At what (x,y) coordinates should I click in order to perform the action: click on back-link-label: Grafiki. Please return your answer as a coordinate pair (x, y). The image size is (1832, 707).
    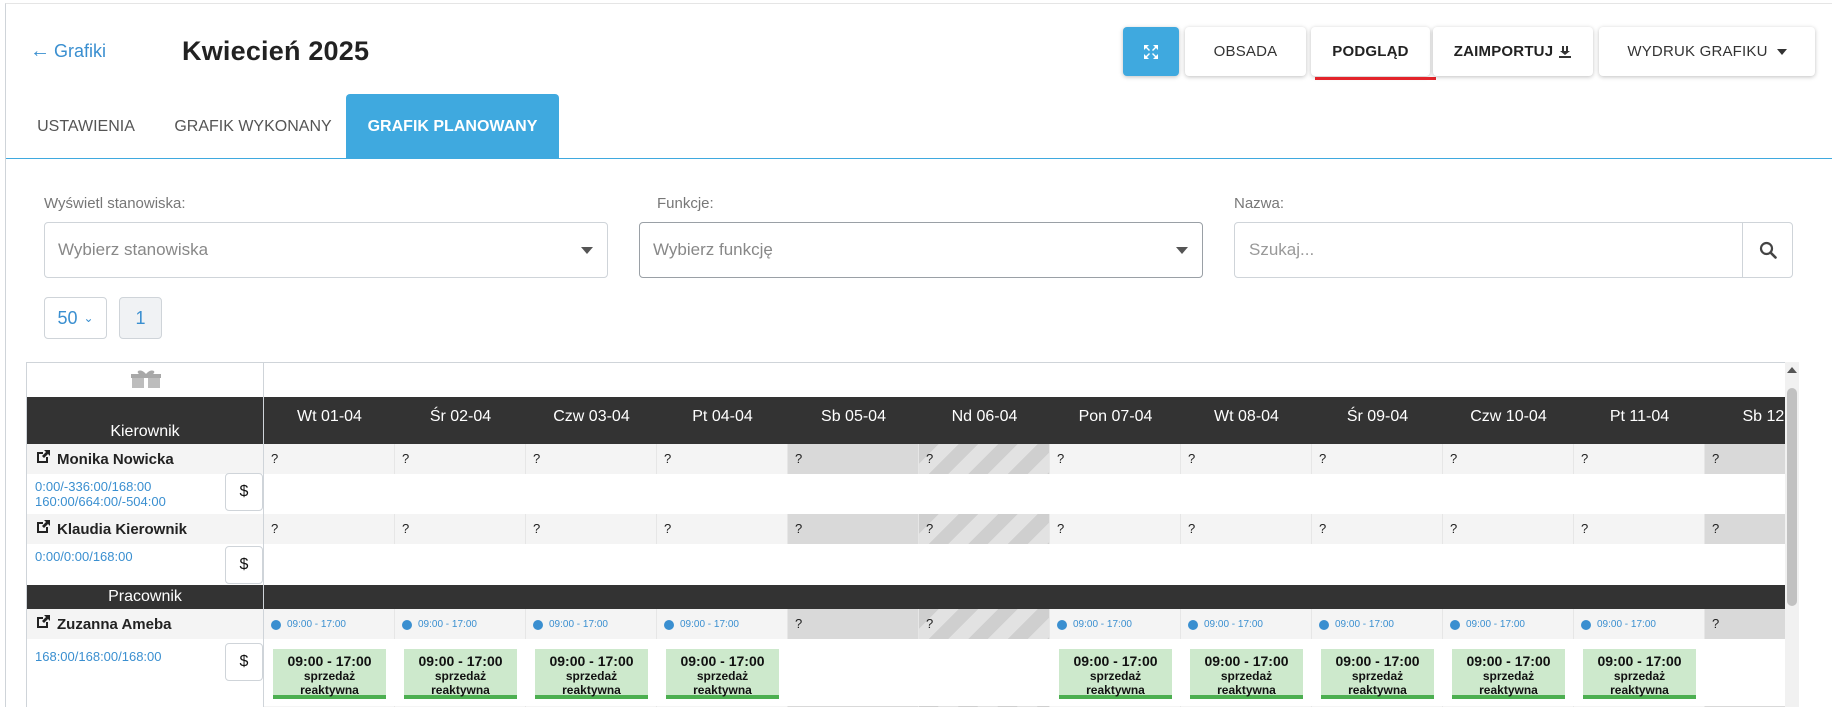
    Looking at the image, I should click on (80, 51).